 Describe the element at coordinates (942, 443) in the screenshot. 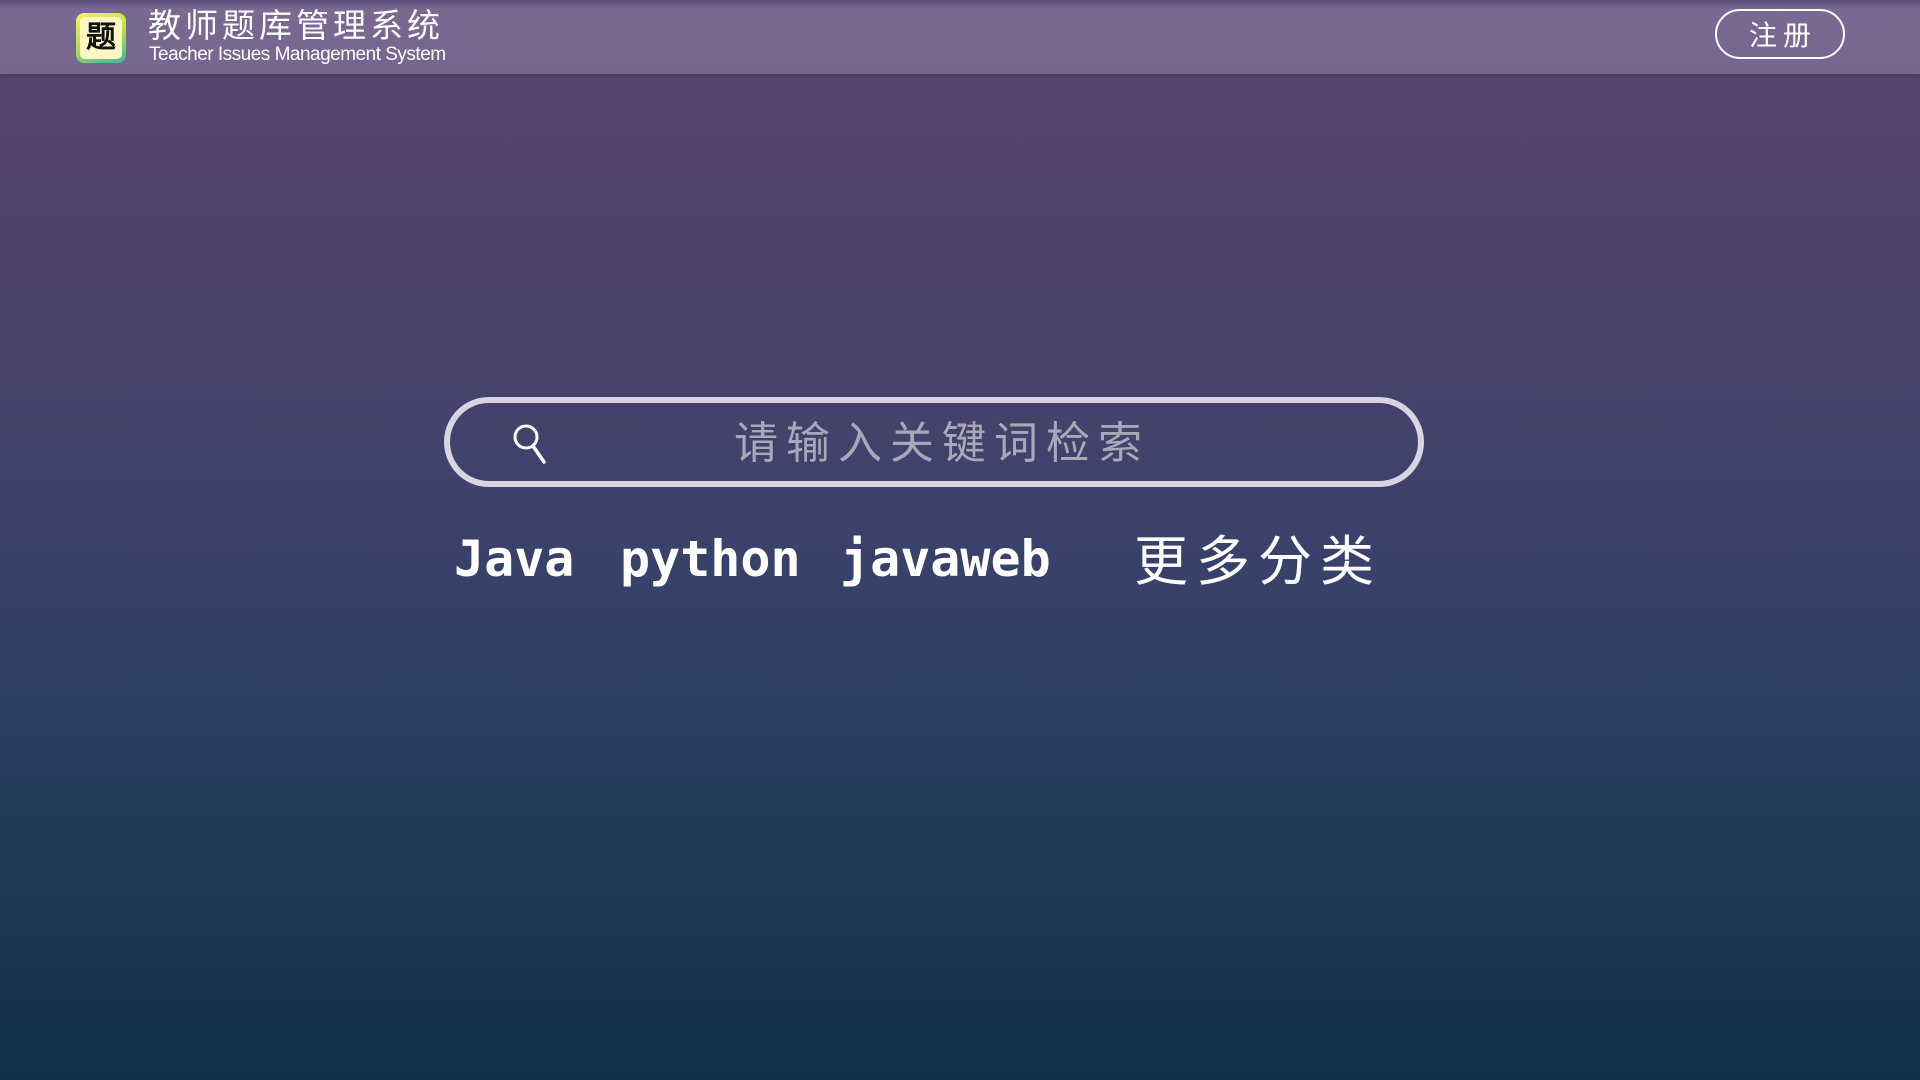

I see `search-input` at that location.